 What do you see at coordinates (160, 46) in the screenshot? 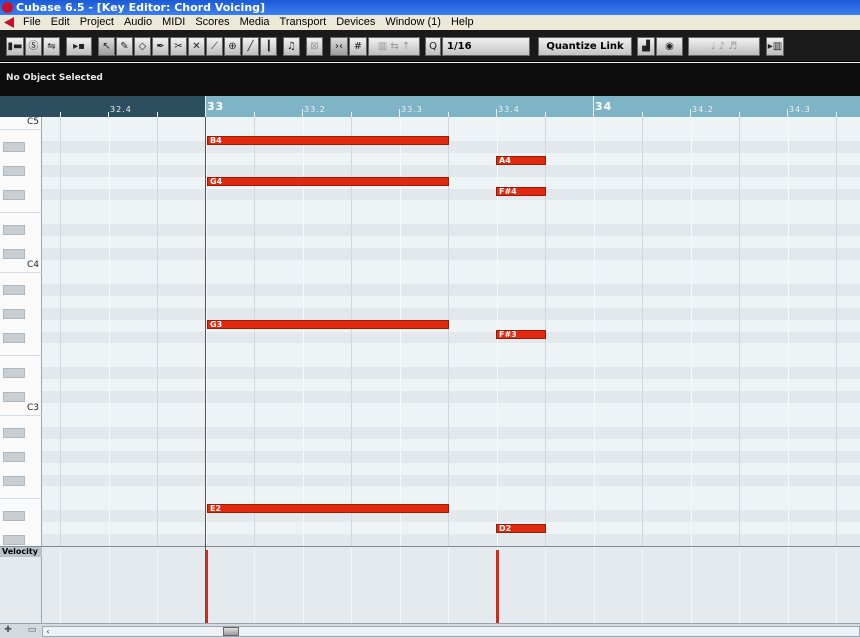
I see `pen-icon: ✒` at bounding box center [160, 46].